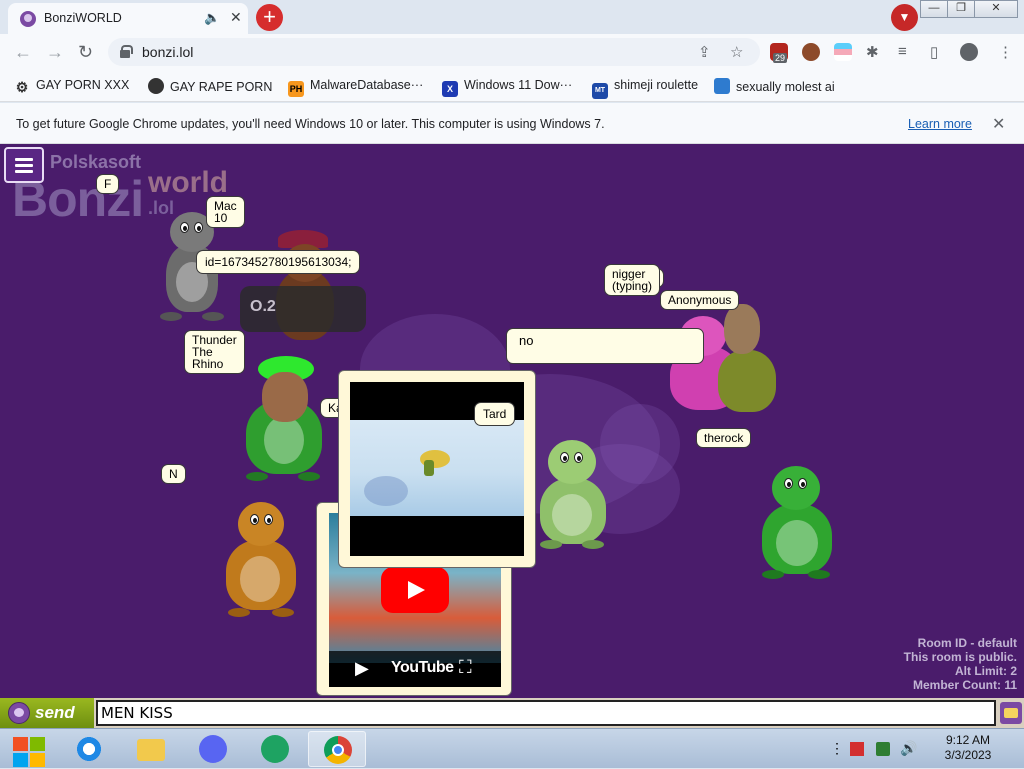 The height and width of the screenshot is (769, 1024). Describe the element at coordinates (303, 309) in the screenshot. I see `dark-overlay-shape: O.2` at that location.